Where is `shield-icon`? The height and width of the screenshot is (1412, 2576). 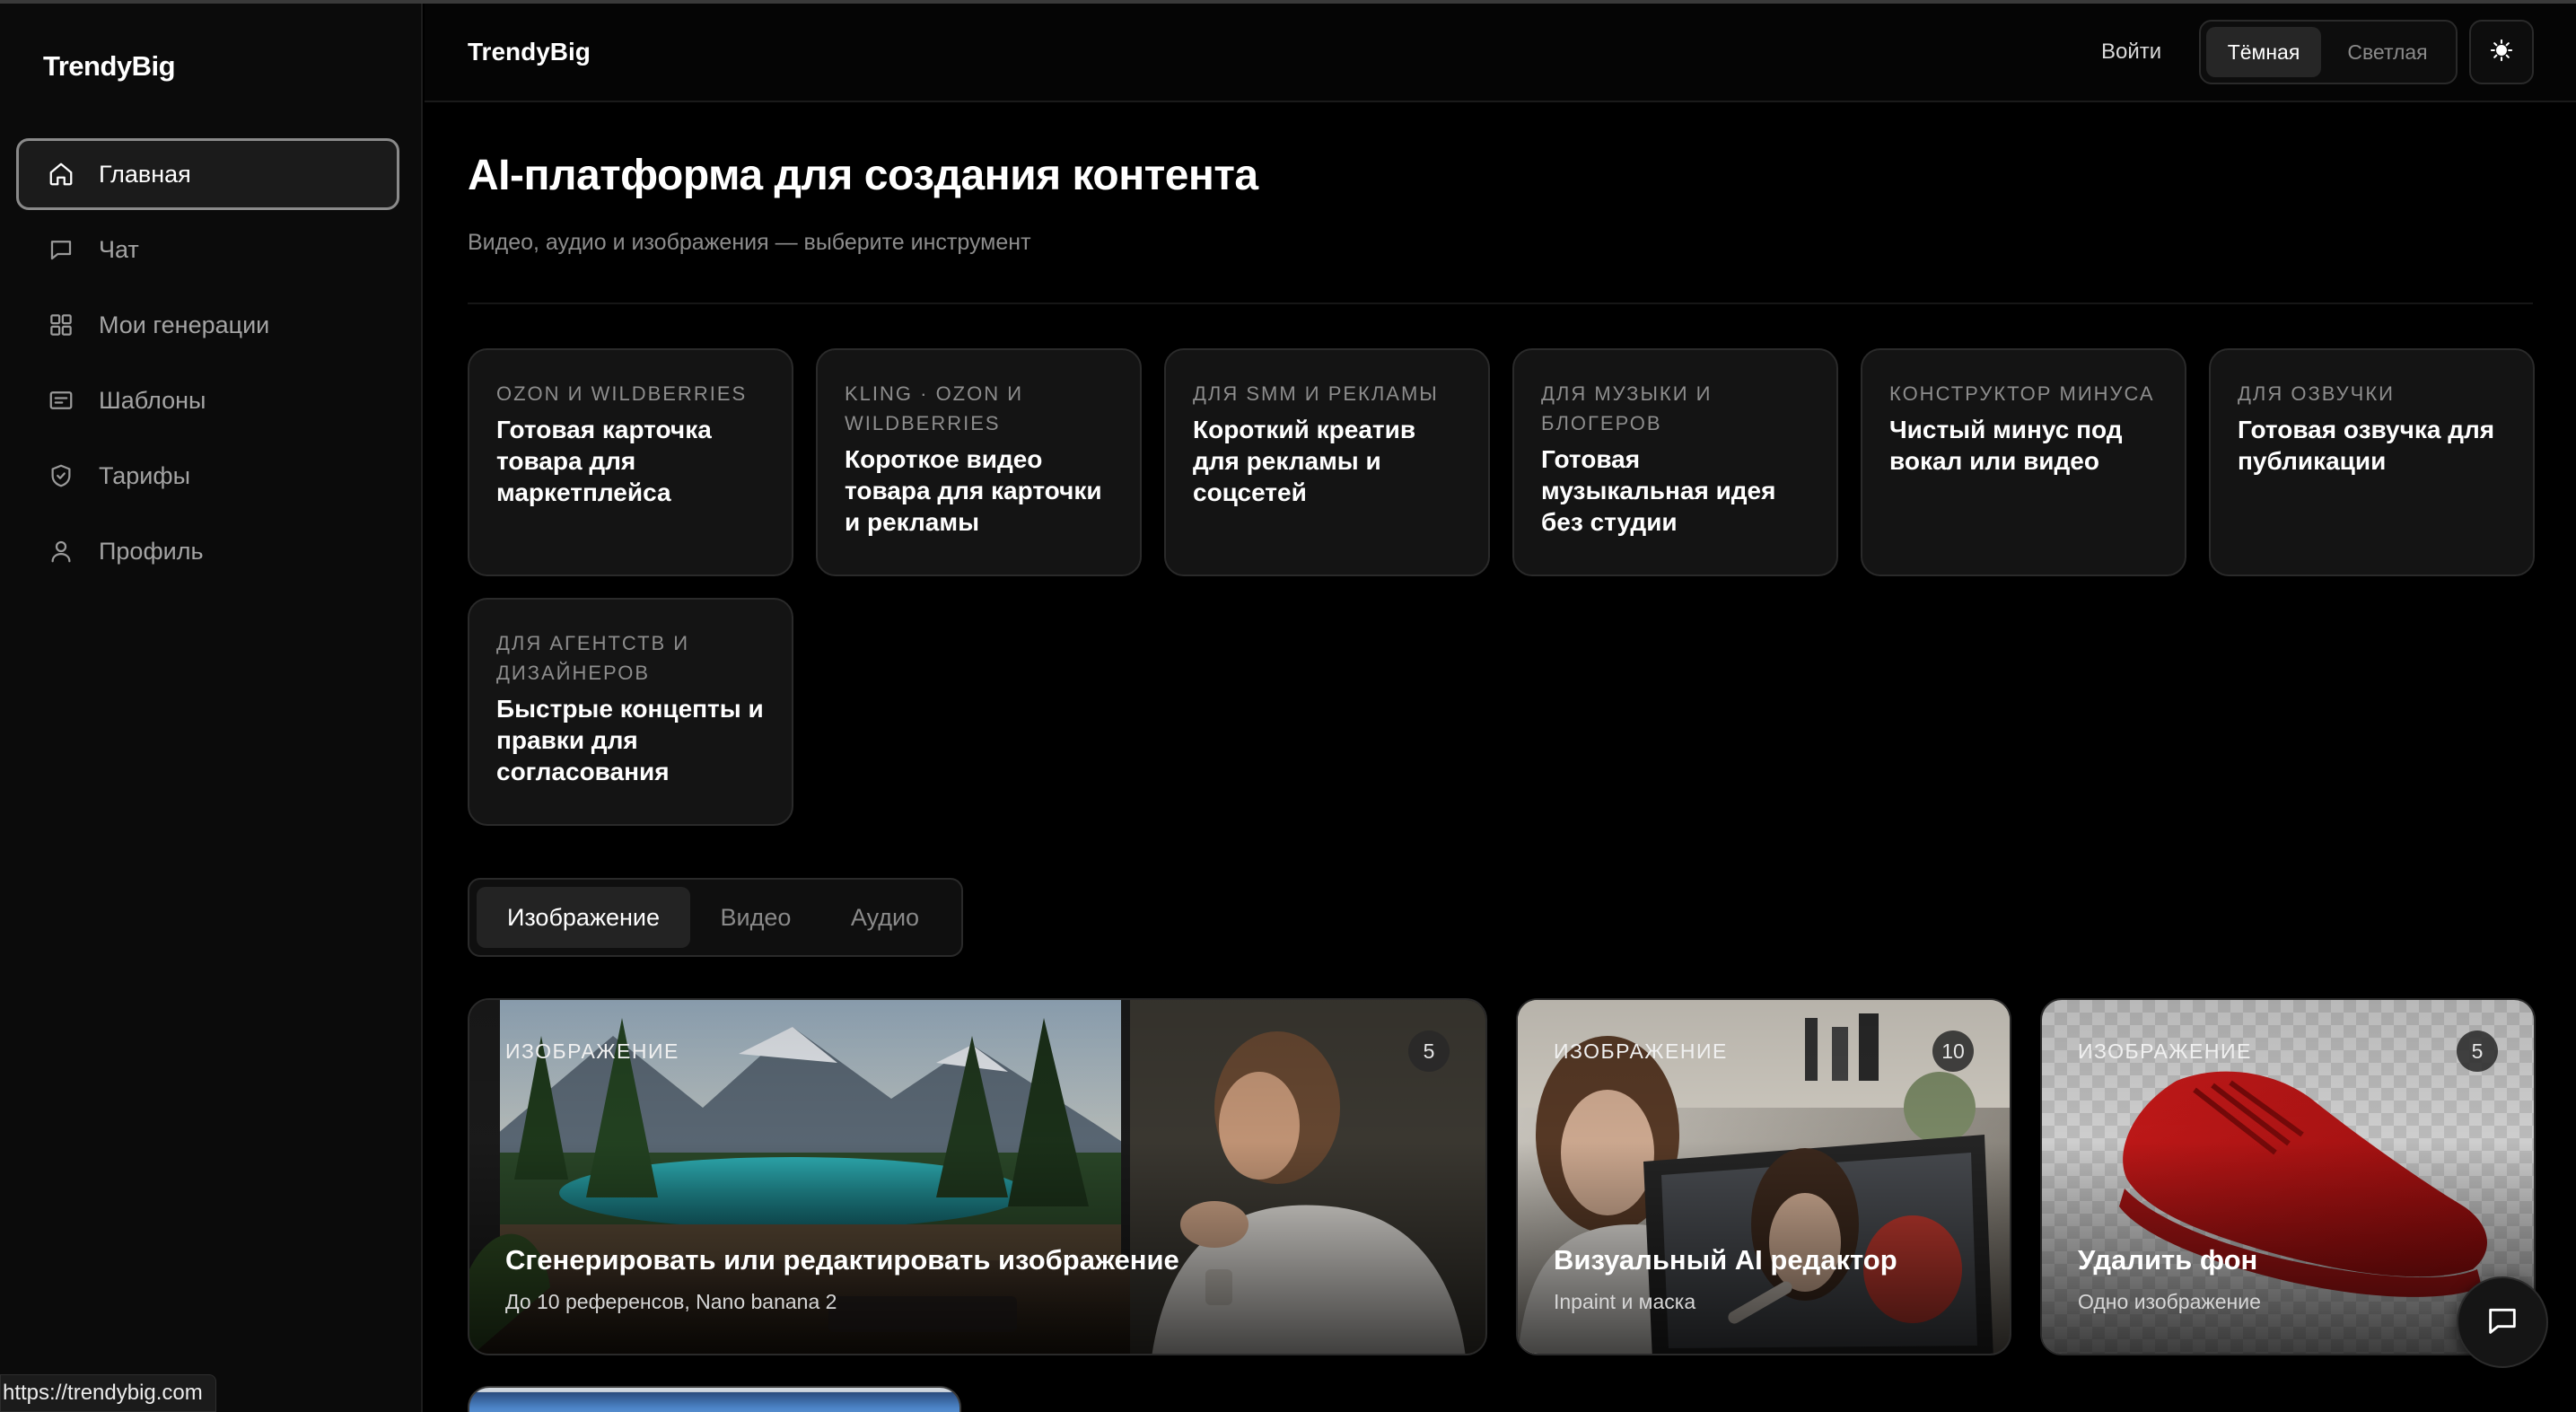
shield-icon is located at coordinates (61, 476).